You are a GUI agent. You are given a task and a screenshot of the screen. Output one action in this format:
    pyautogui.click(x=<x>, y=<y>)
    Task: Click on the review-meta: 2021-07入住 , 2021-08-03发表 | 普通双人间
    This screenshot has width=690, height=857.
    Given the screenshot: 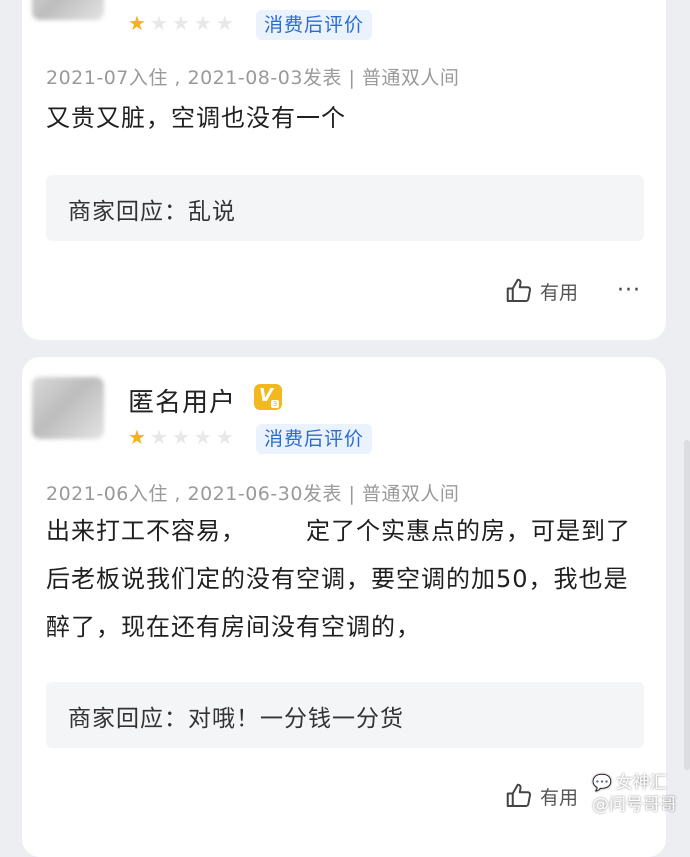 What is the action you would take?
    pyautogui.click(x=253, y=78)
    